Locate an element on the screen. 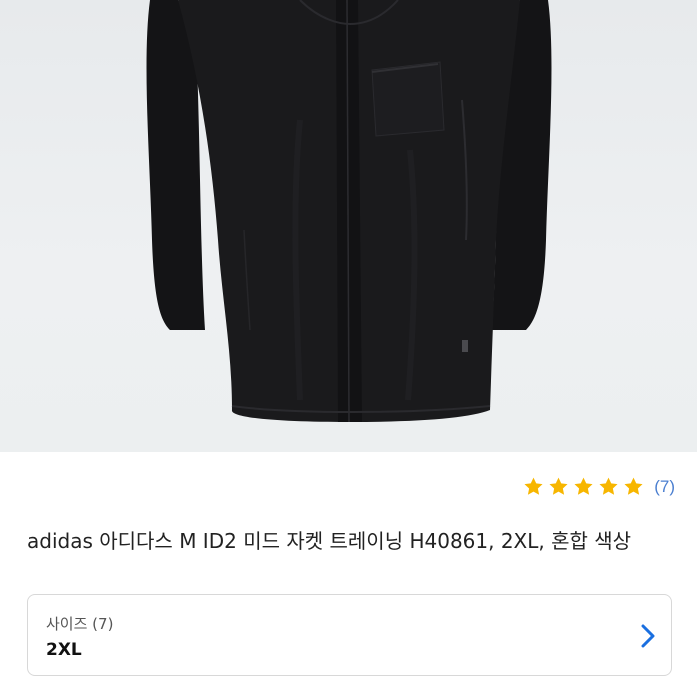 The height and width of the screenshot is (697, 697). review-count: (7) is located at coordinates (664, 487).